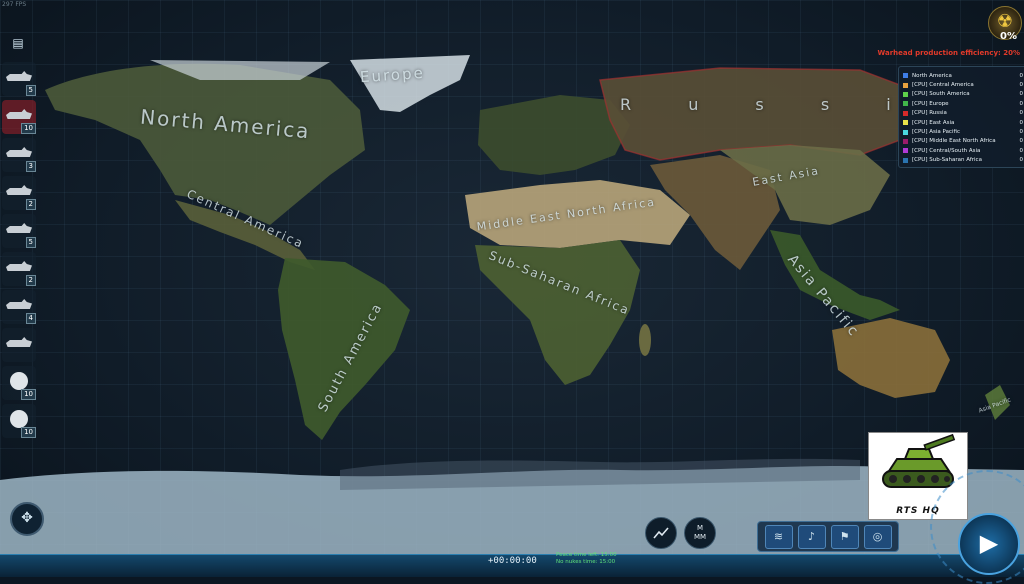  I want to click on unit-slot-destroyer: 3, so click(19, 155).